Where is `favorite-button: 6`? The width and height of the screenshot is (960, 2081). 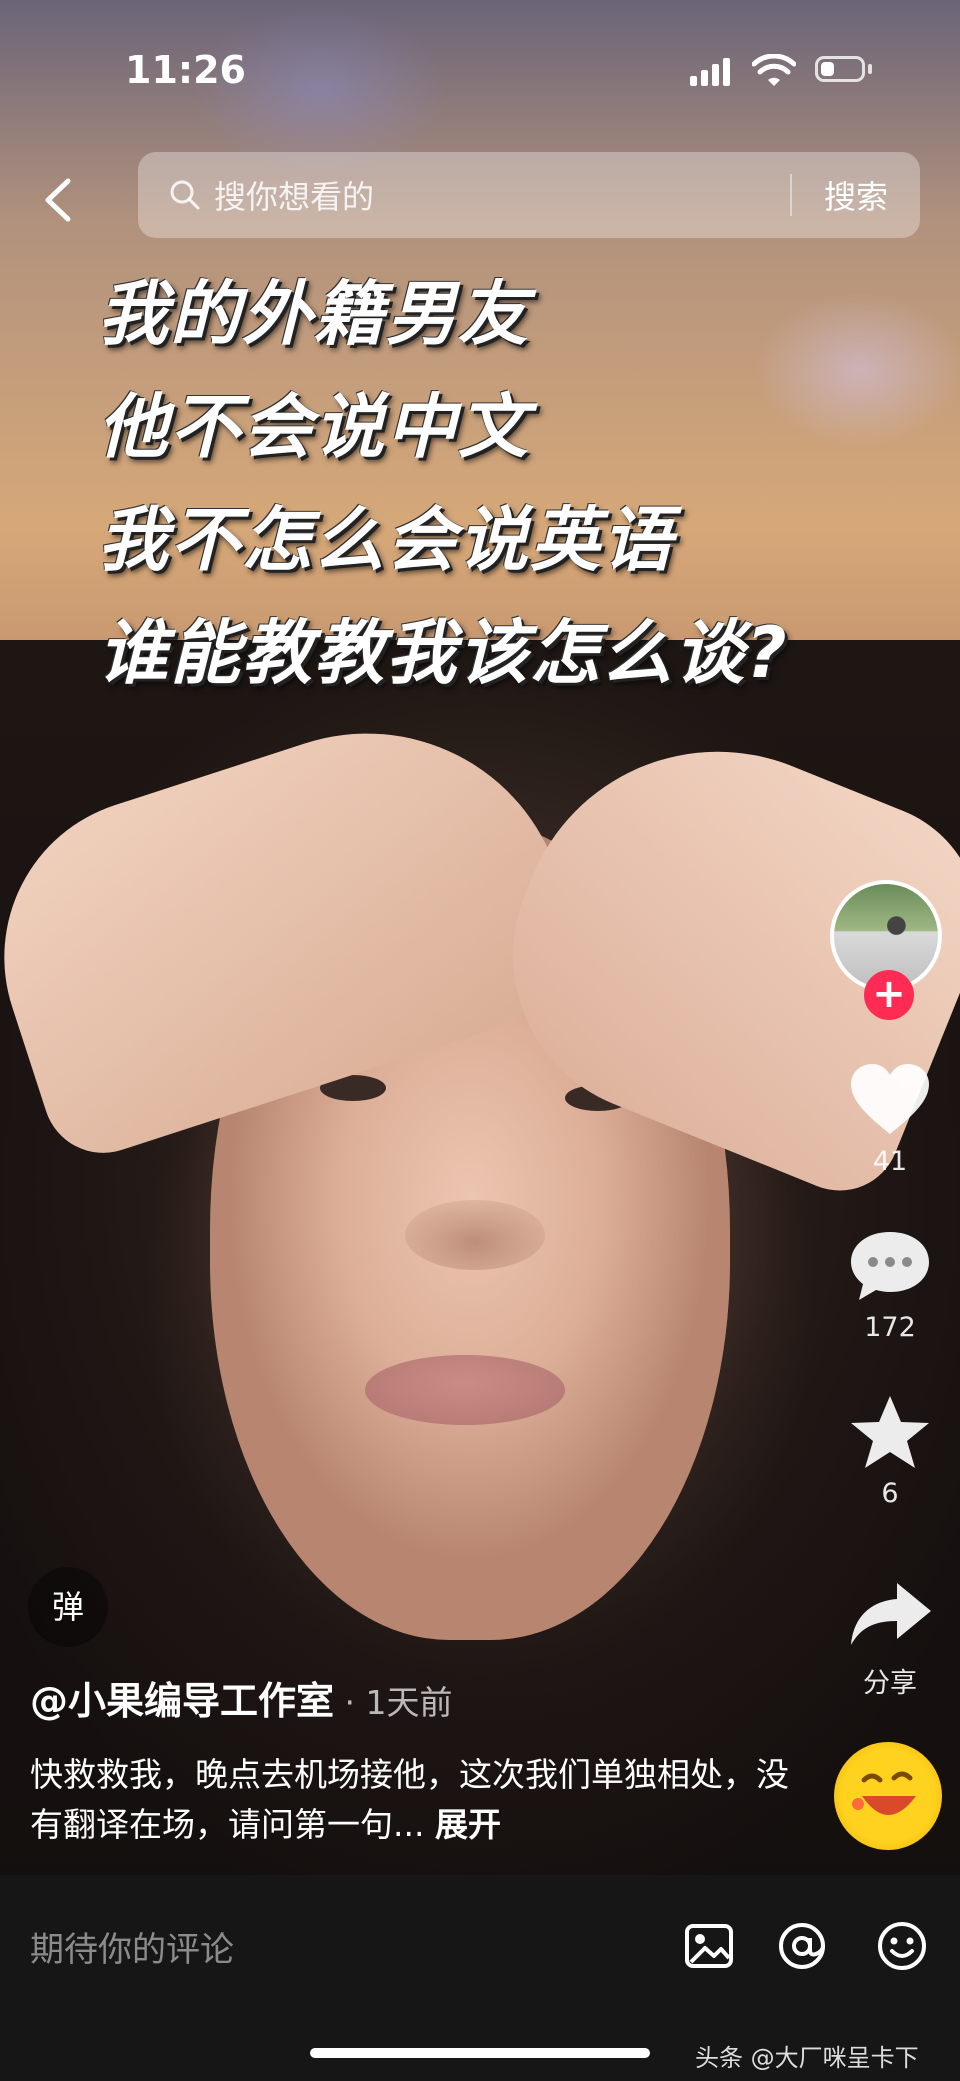 favorite-button: 6 is located at coordinates (890, 1450).